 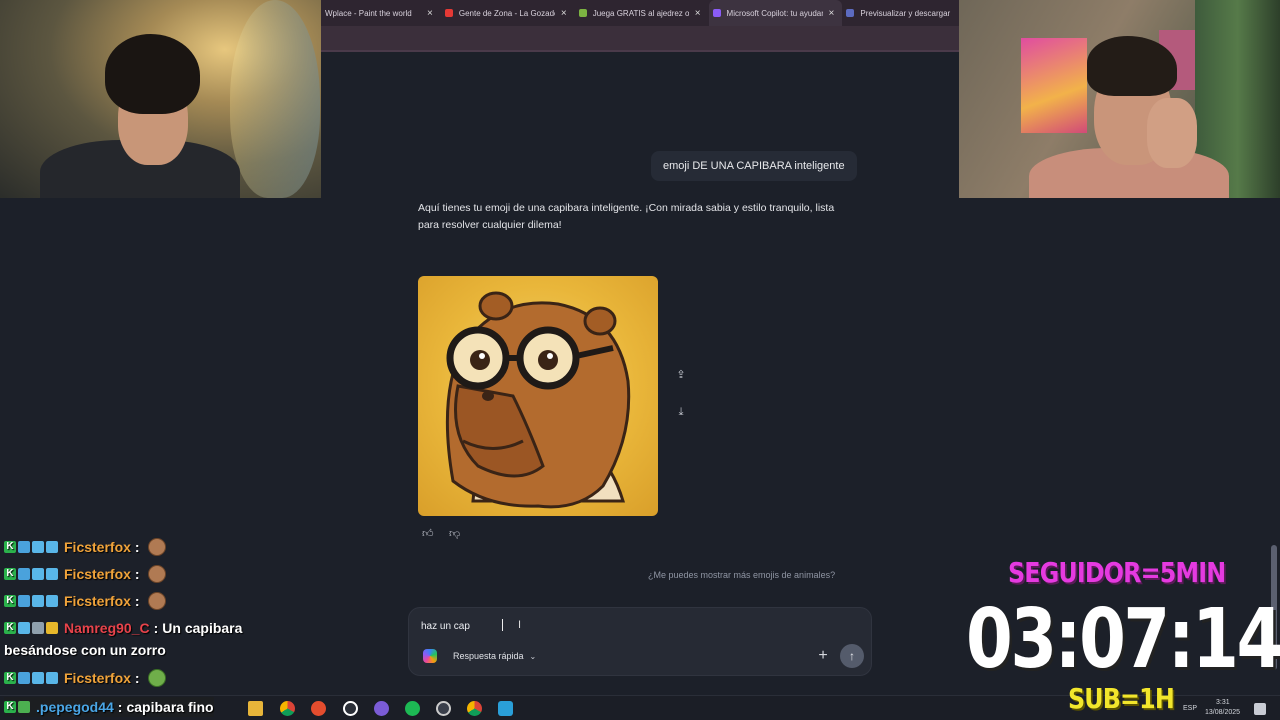 I want to click on wall-poster, so click(x=1054, y=85).